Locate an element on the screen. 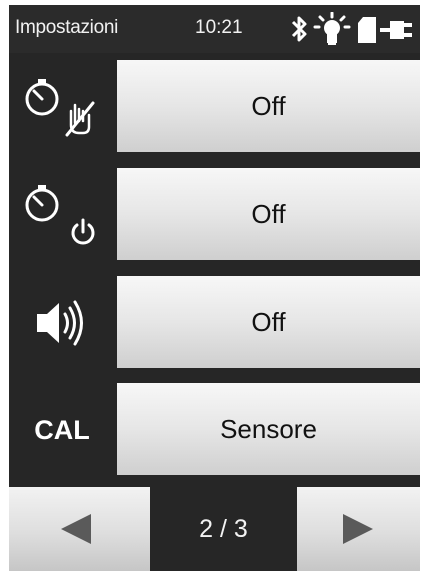 This screenshot has width=429, height=576. setting-2-button: Off is located at coordinates (268, 214).